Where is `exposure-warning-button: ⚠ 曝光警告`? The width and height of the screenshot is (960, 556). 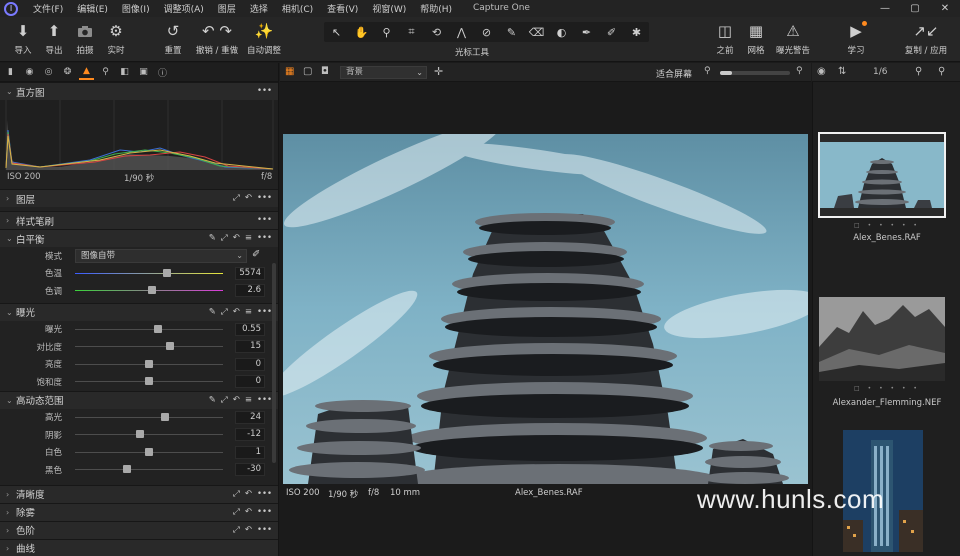 exposure-warning-button: ⚠ 曝光警告 is located at coordinates (793, 38).